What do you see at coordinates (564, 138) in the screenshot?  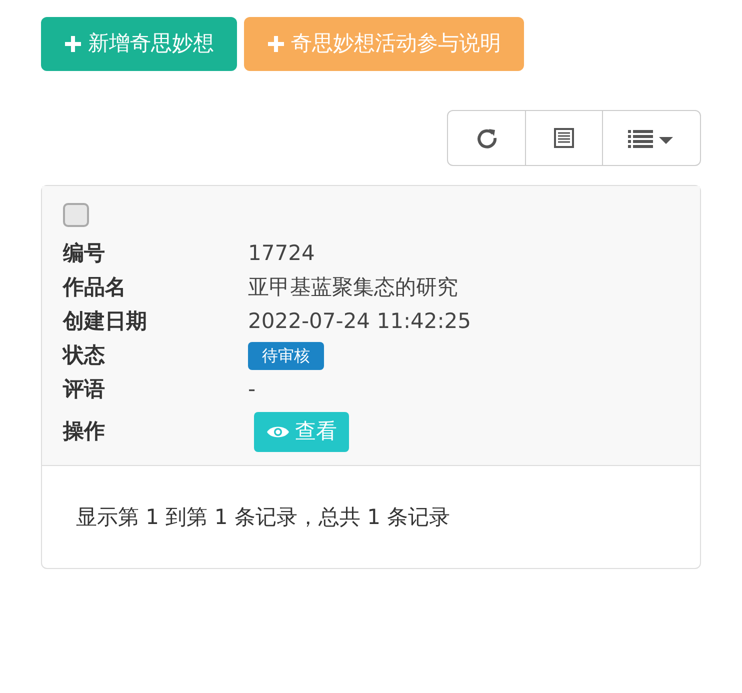 I see `table-icon` at bounding box center [564, 138].